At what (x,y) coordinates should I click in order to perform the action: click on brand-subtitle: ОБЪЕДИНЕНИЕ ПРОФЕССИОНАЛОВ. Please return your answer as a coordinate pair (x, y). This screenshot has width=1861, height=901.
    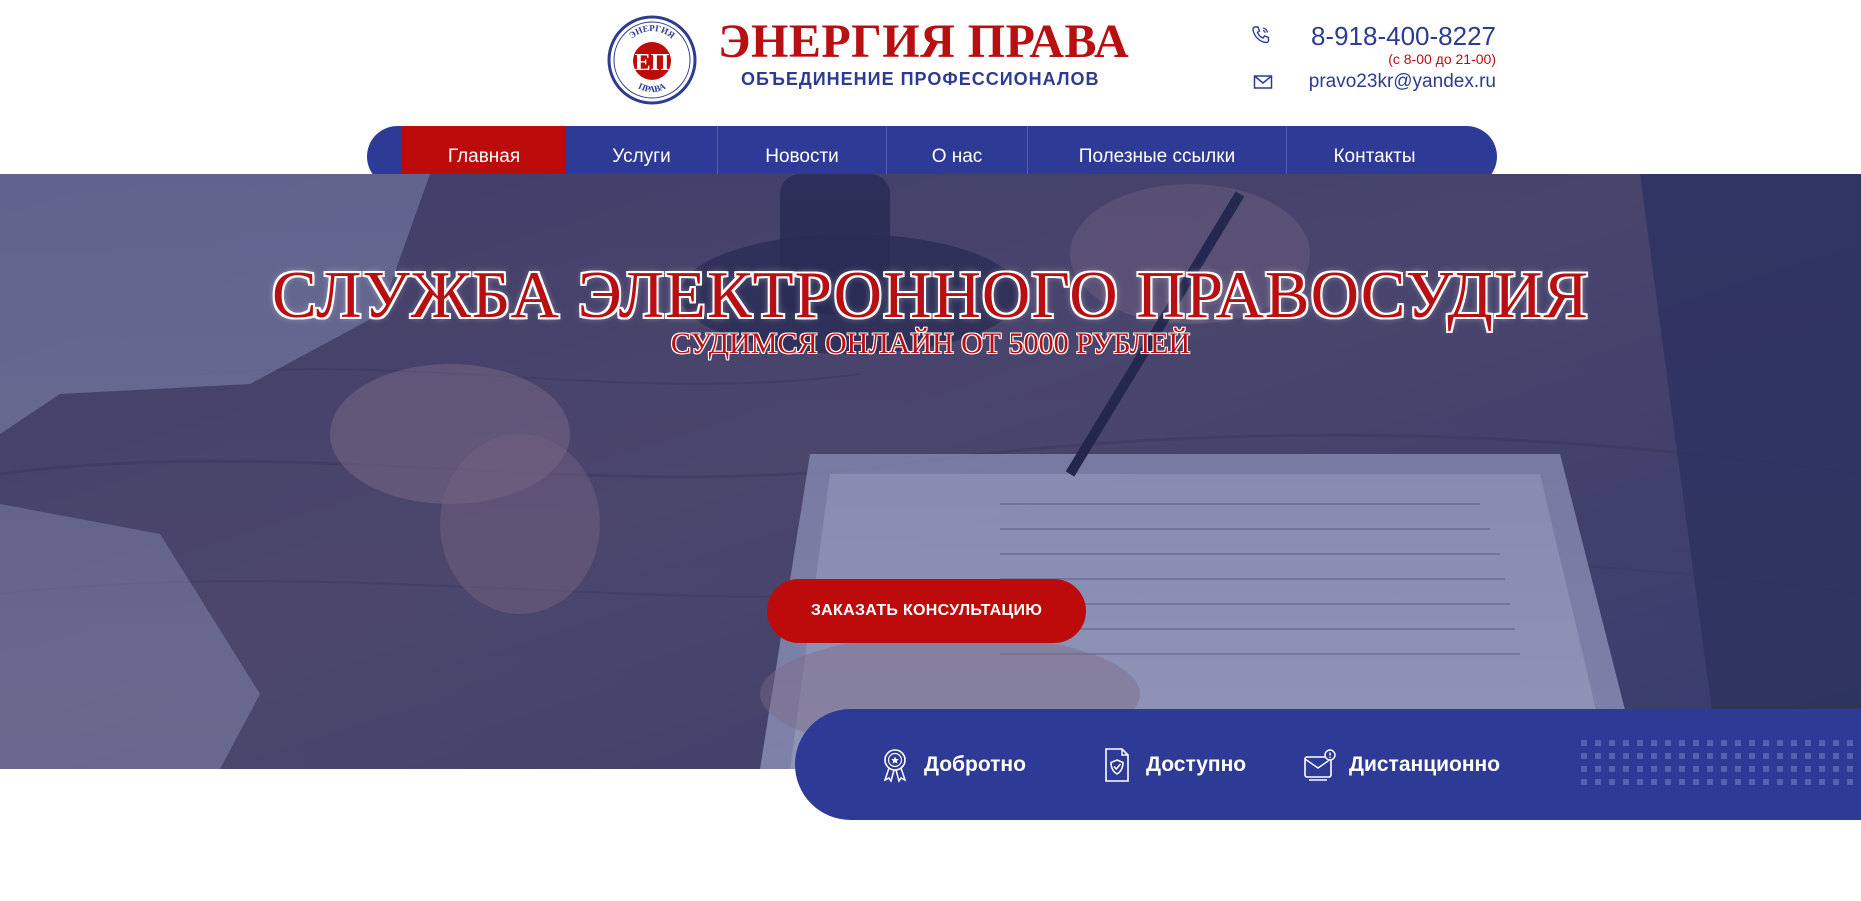
    Looking at the image, I should click on (920, 79).